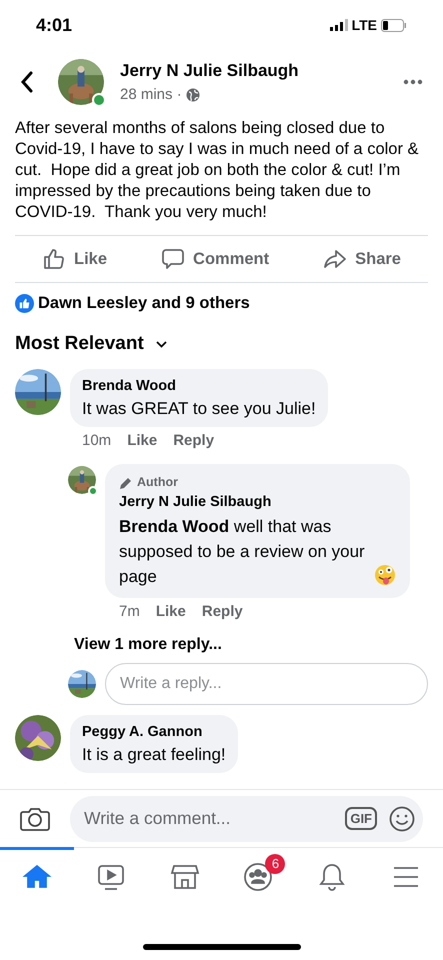  What do you see at coordinates (173, 259) in the screenshot?
I see `speech-bubble-icon` at bounding box center [173, 259].